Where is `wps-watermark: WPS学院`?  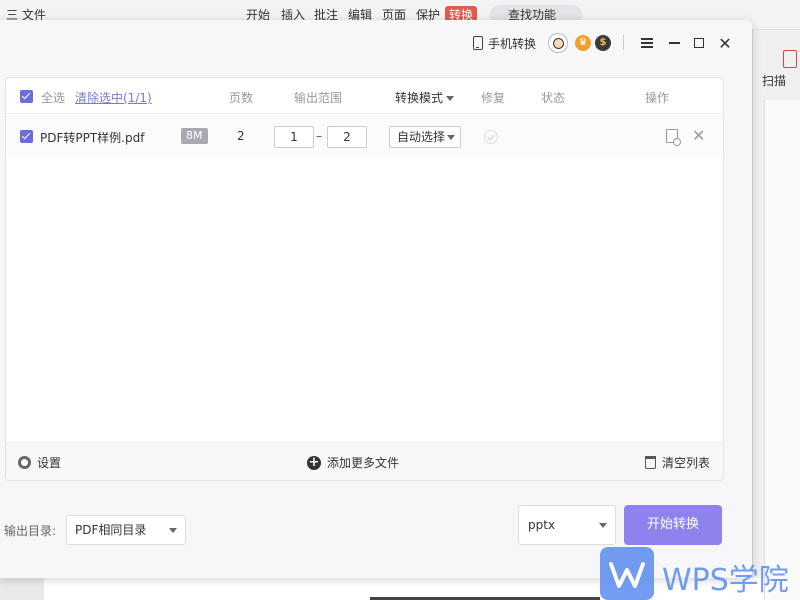
wps-watermark: WPS学院 is located at coordinates (700, 573).